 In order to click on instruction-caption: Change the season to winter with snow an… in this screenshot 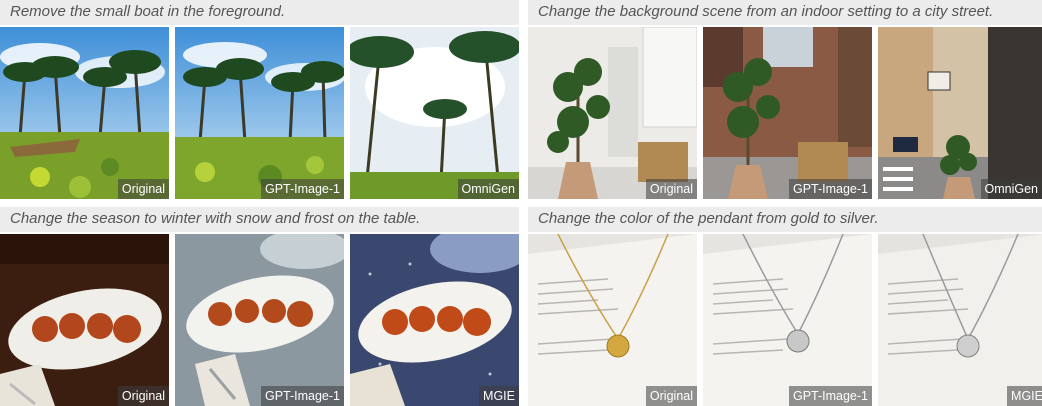, I will do `click(259, 219)`.